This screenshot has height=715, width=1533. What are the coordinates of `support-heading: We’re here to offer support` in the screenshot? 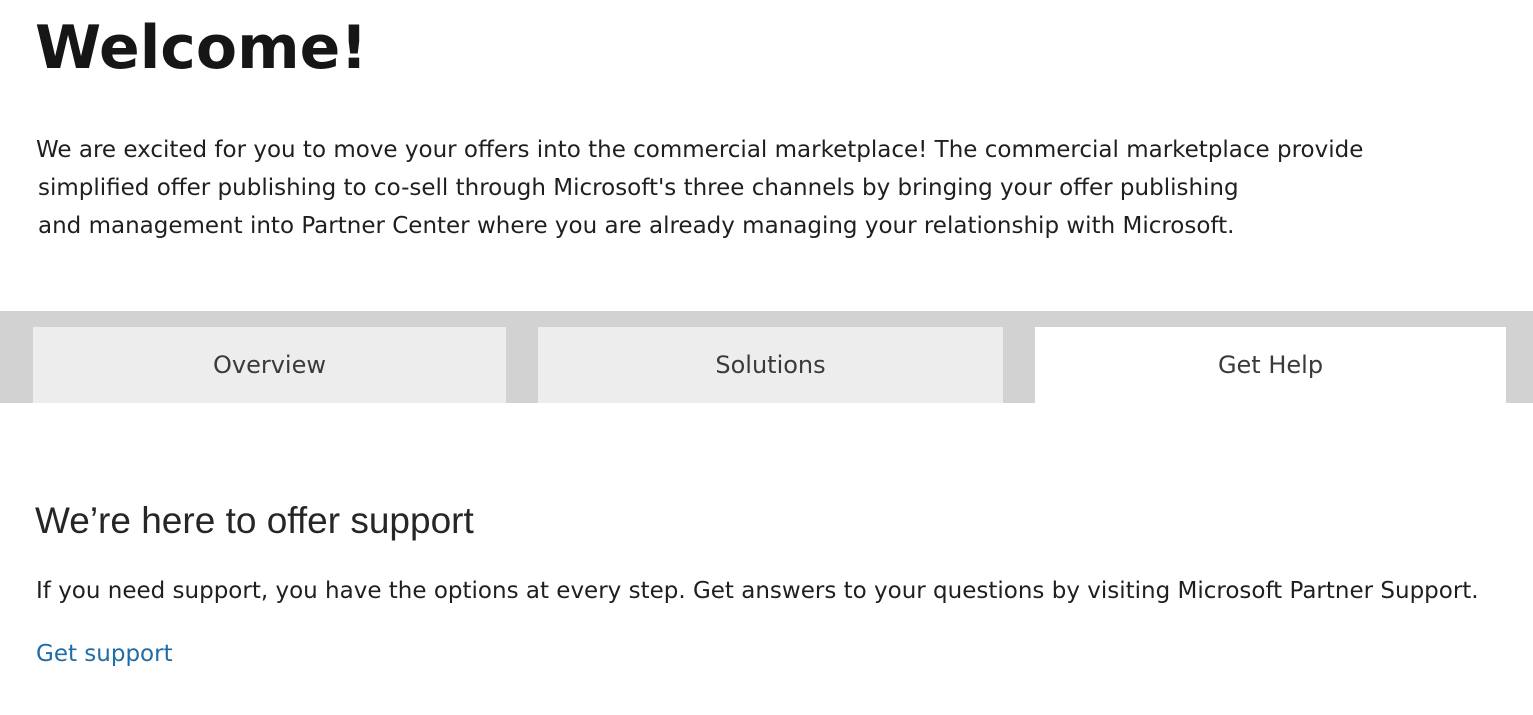 It's located at (254, 520).